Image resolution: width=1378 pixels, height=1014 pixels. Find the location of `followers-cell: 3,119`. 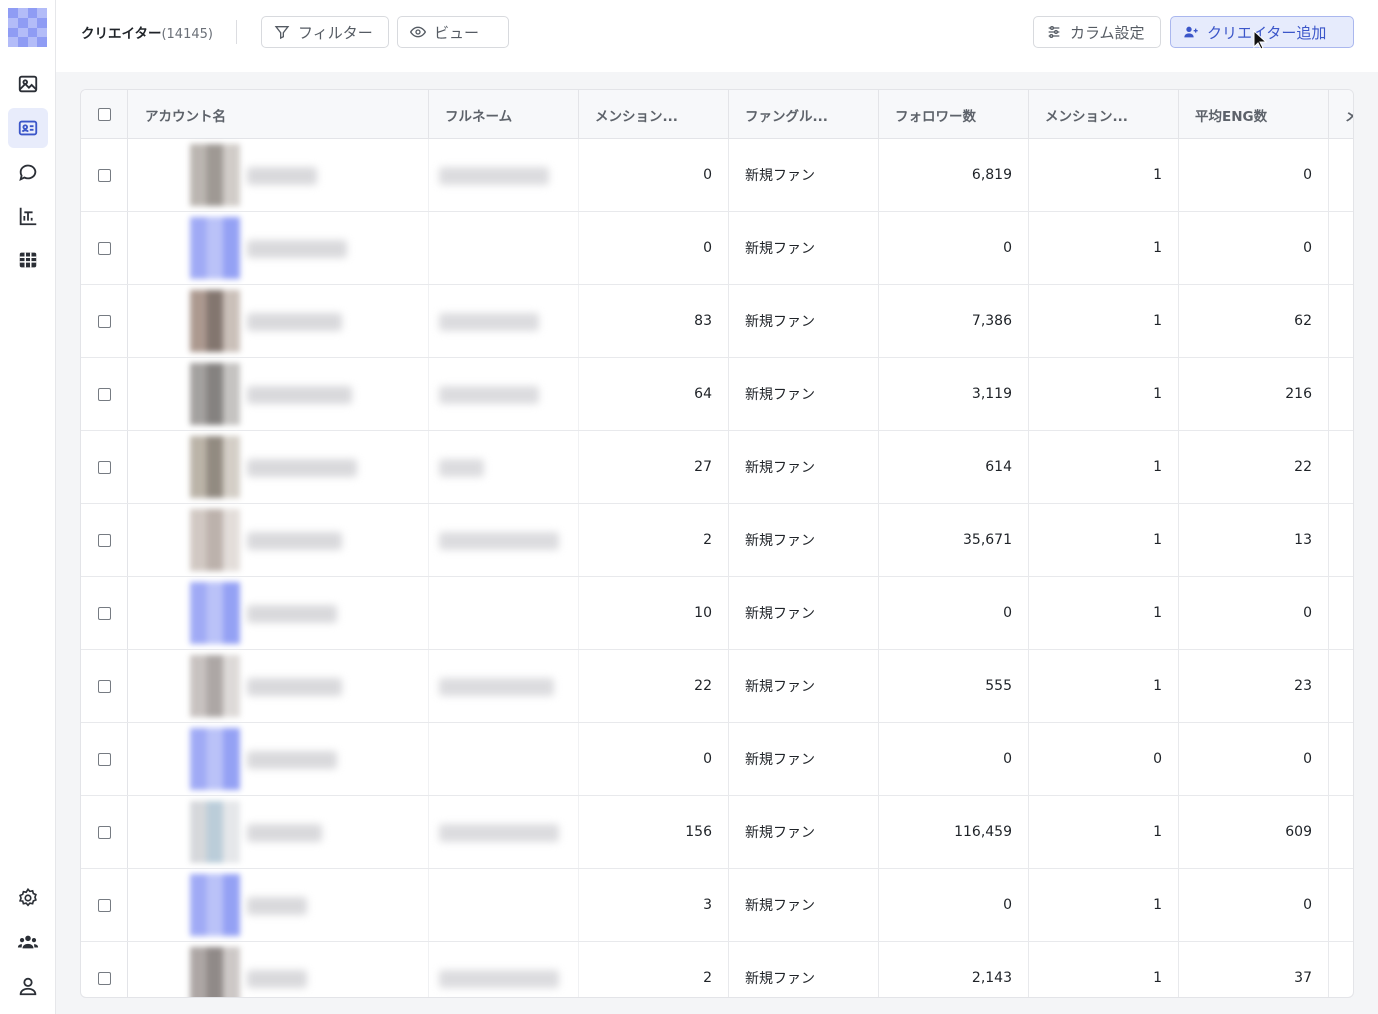

followers-cell: 3,119 is located at coordinates (954, 394).